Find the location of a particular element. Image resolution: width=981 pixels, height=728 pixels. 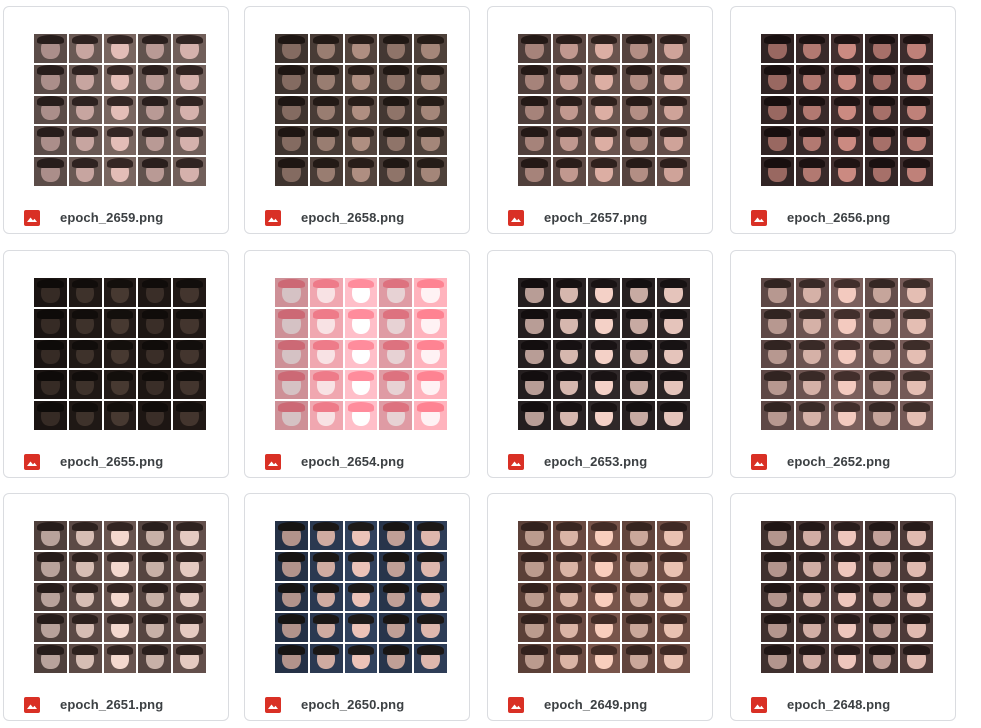

file-name: epoch_2658.png is located at coordinates (353, 217).